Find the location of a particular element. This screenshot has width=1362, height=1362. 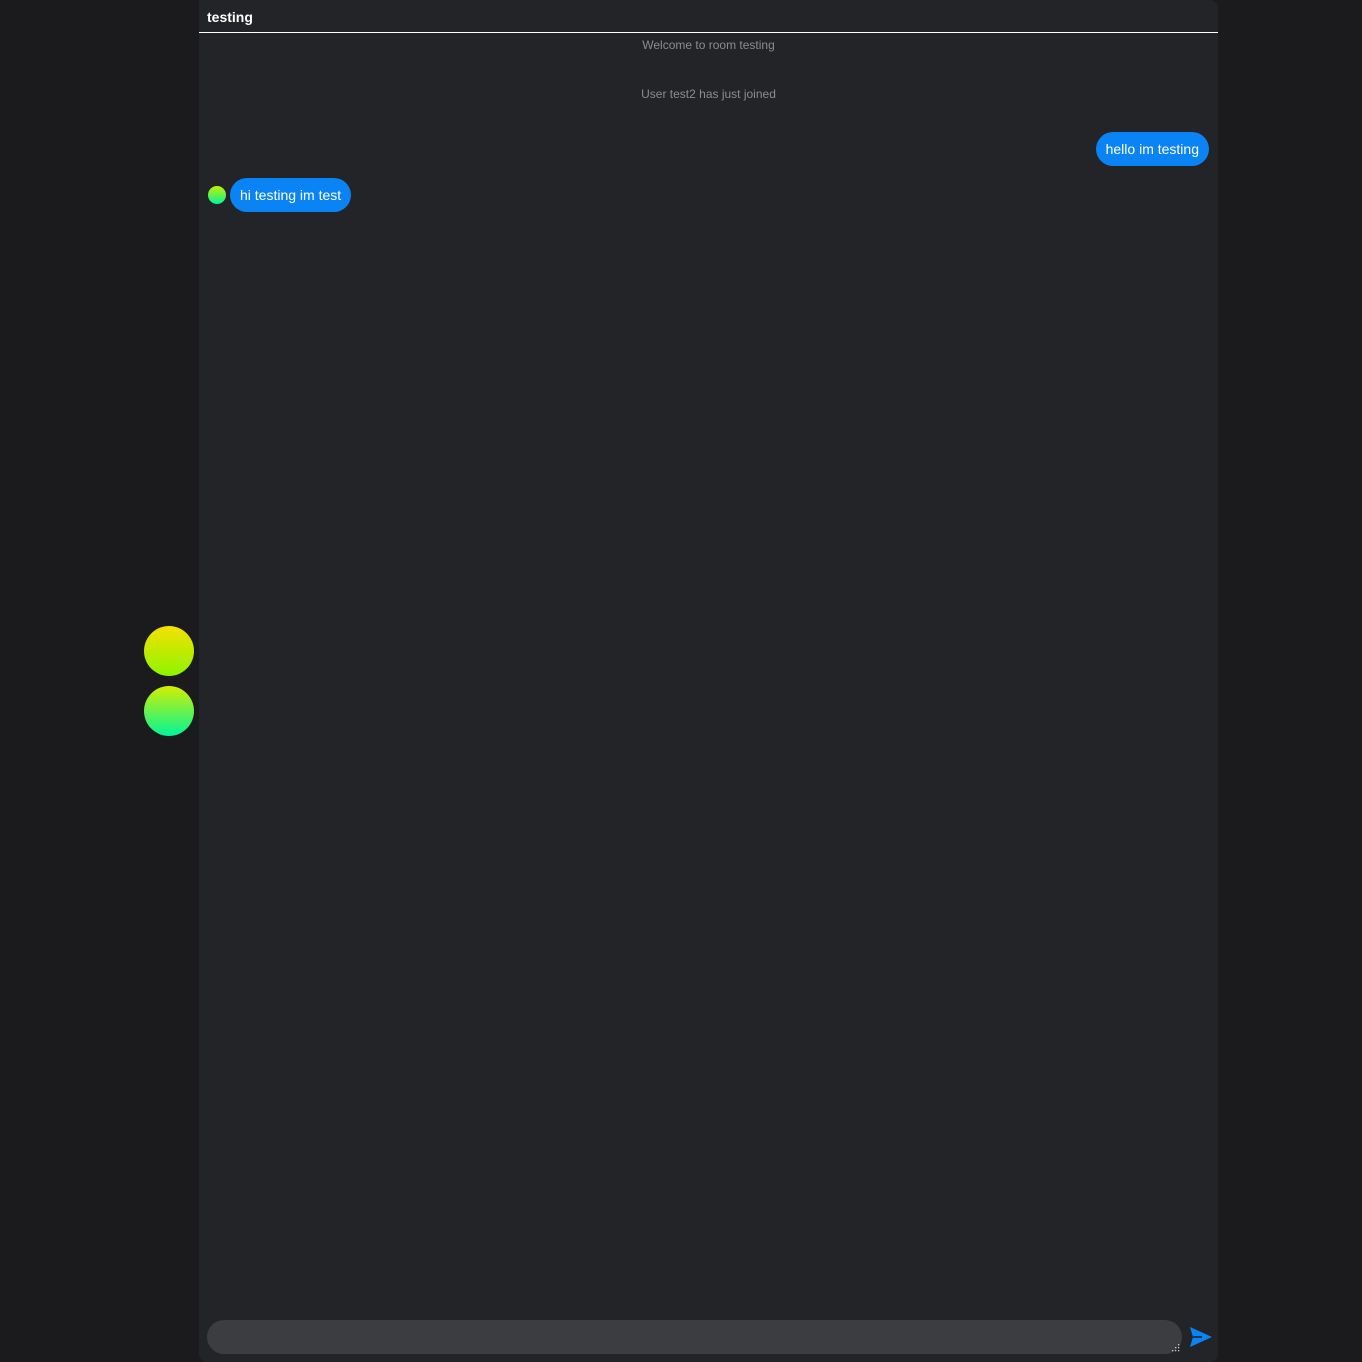

system-message: Welcome to room testing is located at coordinates (708, 45).